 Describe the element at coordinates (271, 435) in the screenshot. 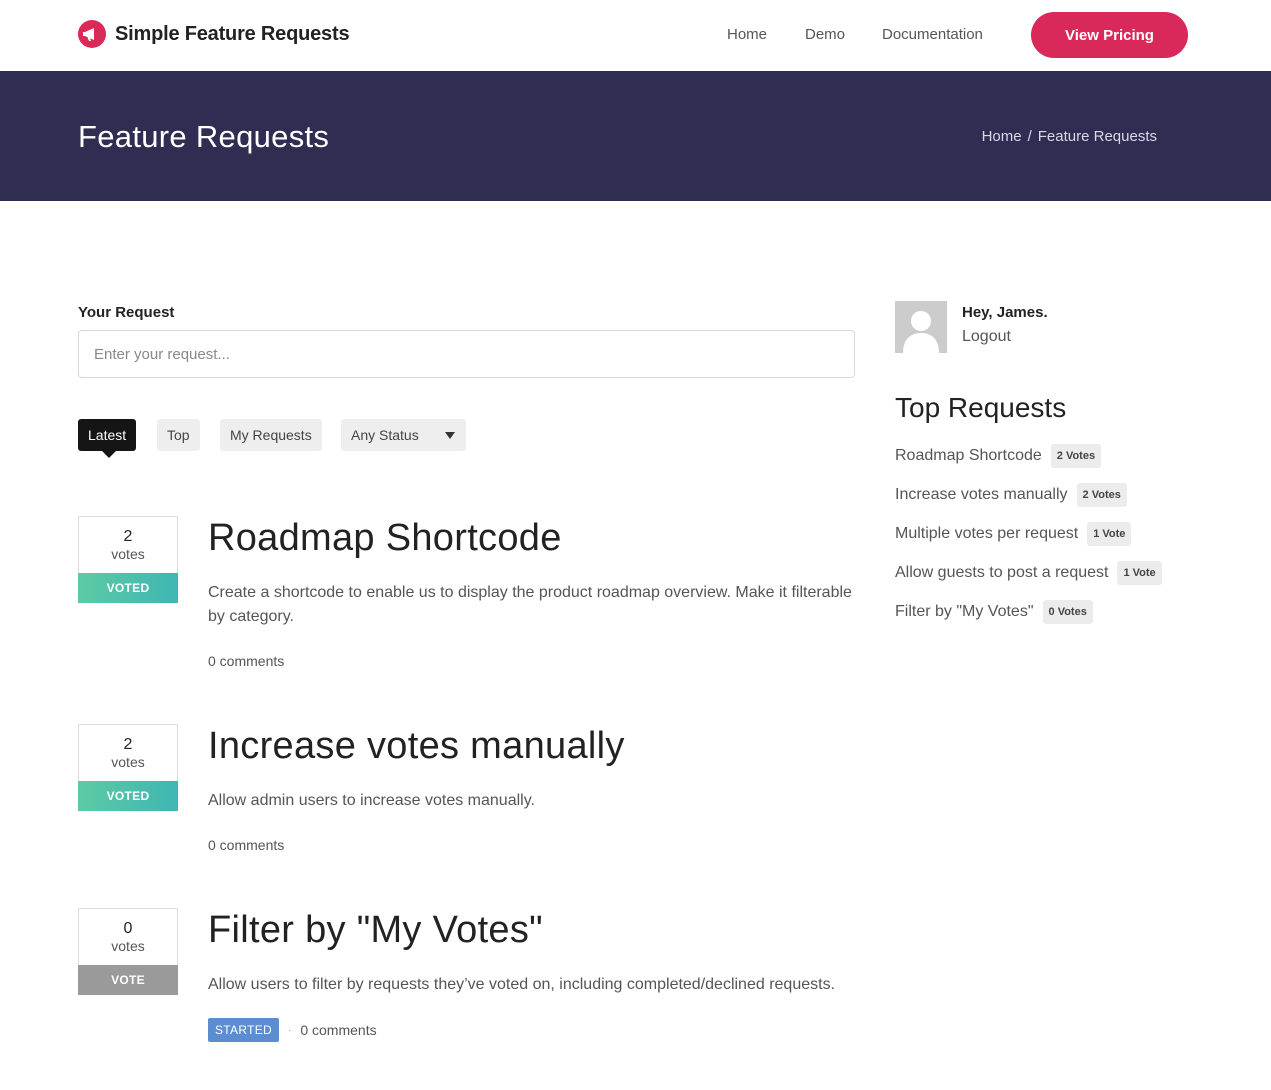

I see `filter-tab-my-requests: My Requests` at that location.